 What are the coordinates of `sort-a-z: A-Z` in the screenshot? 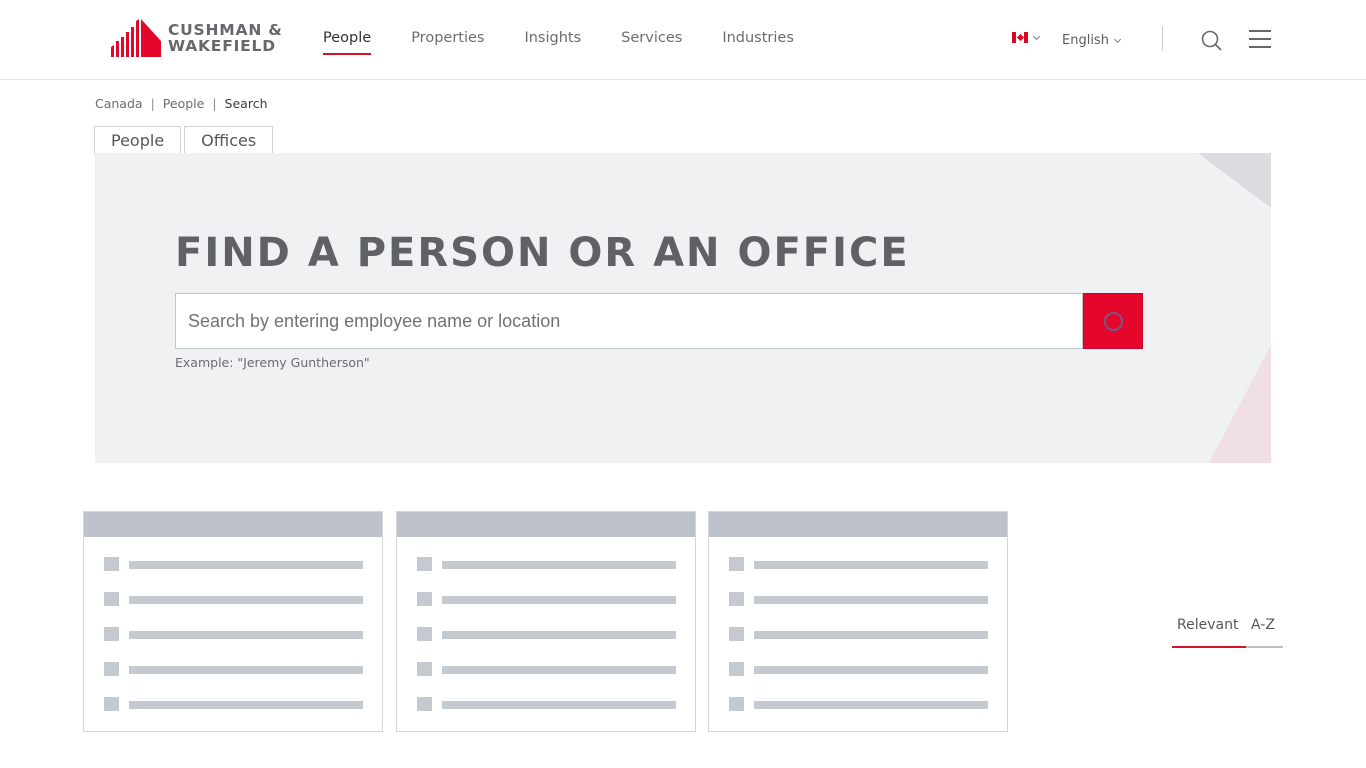 It's located at (1263, 625).